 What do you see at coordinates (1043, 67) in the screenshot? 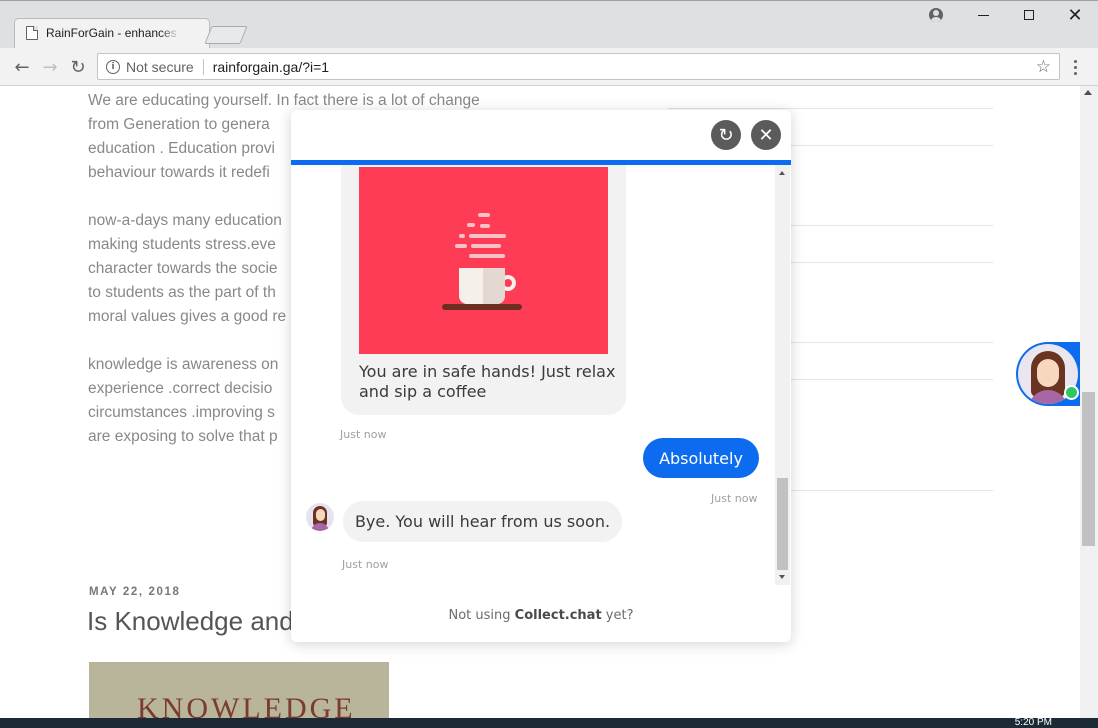
I see `bookmark-star-icon: ☆` at bounding box center [1043, 67].